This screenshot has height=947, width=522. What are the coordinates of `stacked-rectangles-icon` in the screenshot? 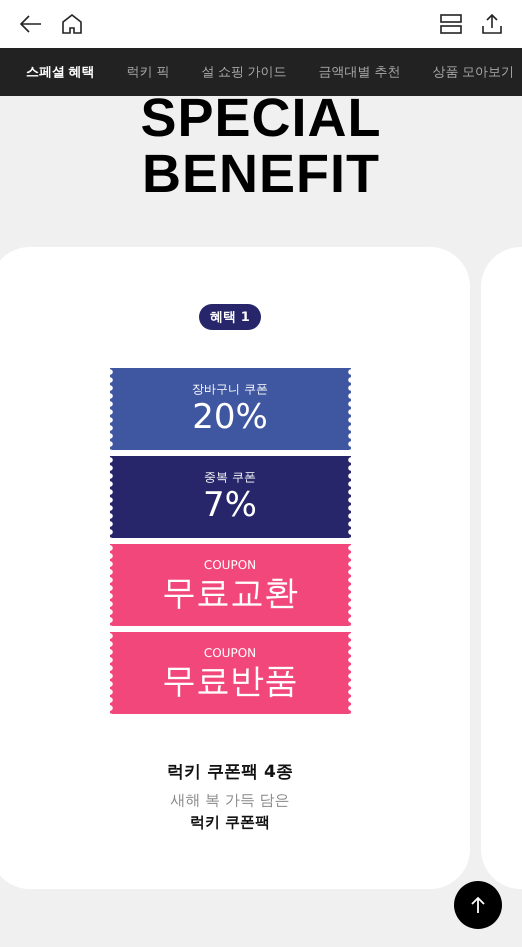 It's located at (451, 24).